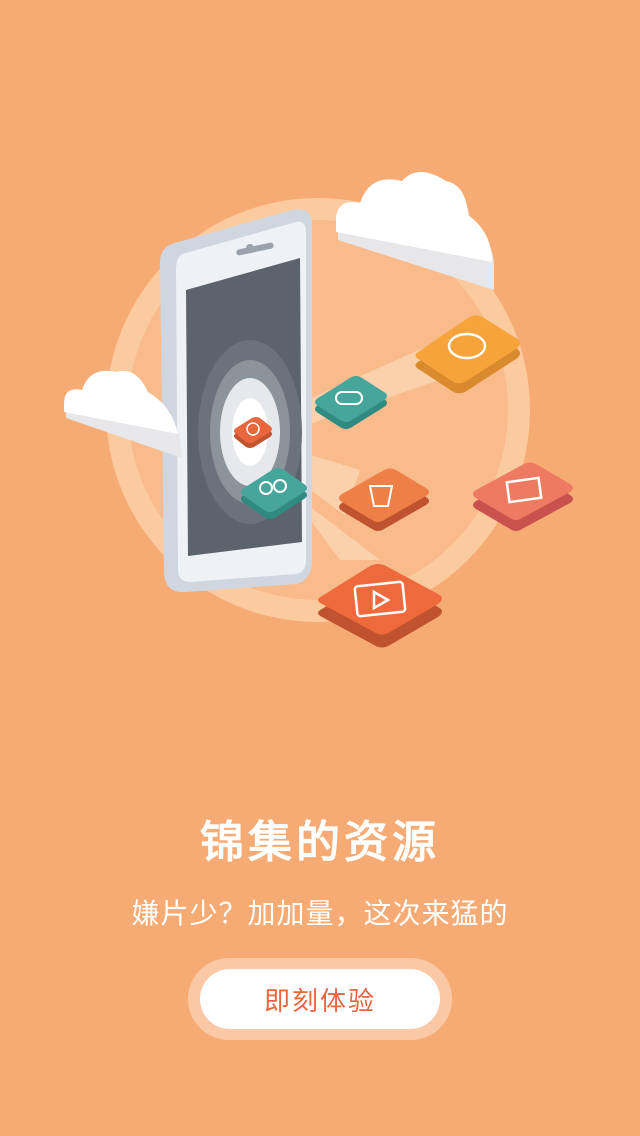 The width and height of the screenshot is (640, 1136). Describe the element at coordinates (320, 913) in the screenshot. I see `page-subtitle: 嫌片少？加加量，这次来猛的` at that location.